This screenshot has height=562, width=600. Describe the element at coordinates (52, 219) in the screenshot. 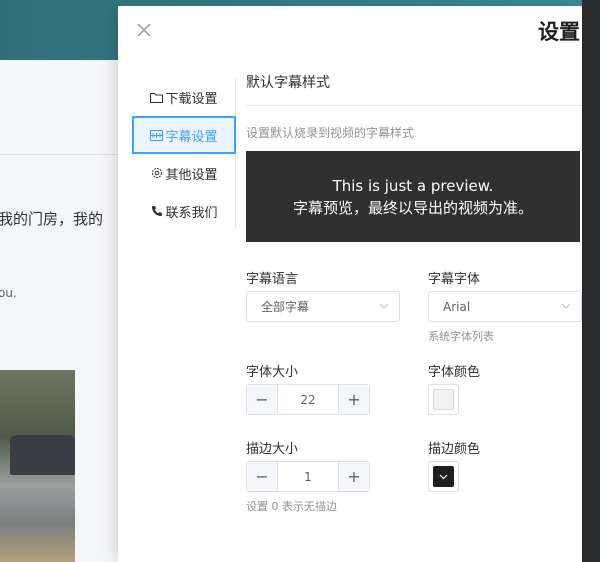

I see `background-text: 我的门房，我的` at that location.